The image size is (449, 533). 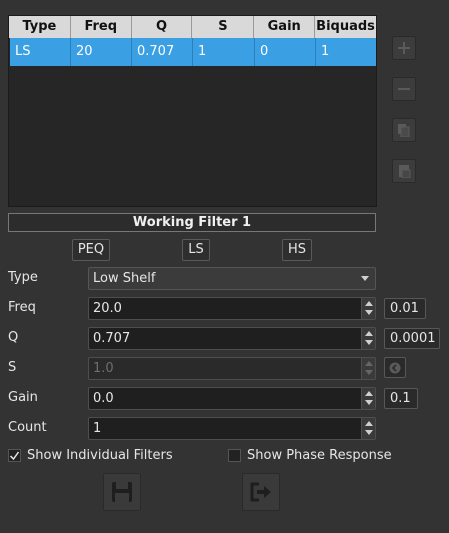 I want to click on show-phase-response-checkbox, so click(x=234, y=455).